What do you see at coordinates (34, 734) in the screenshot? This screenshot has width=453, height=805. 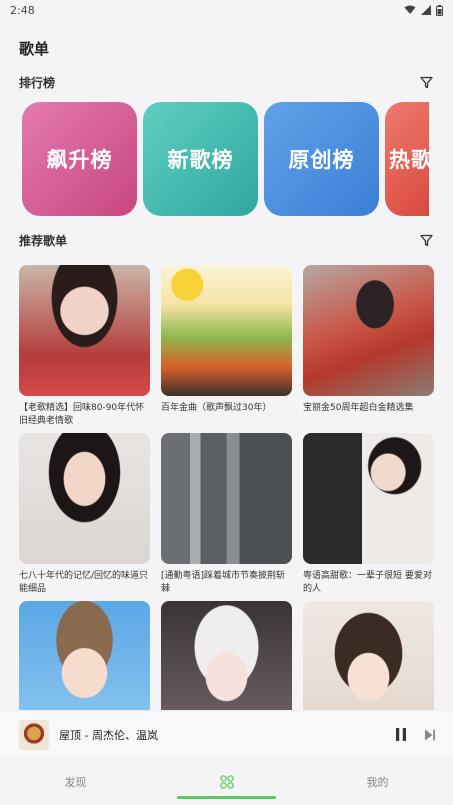 I see `now-playing-cover` at bounding box center [34, 734].